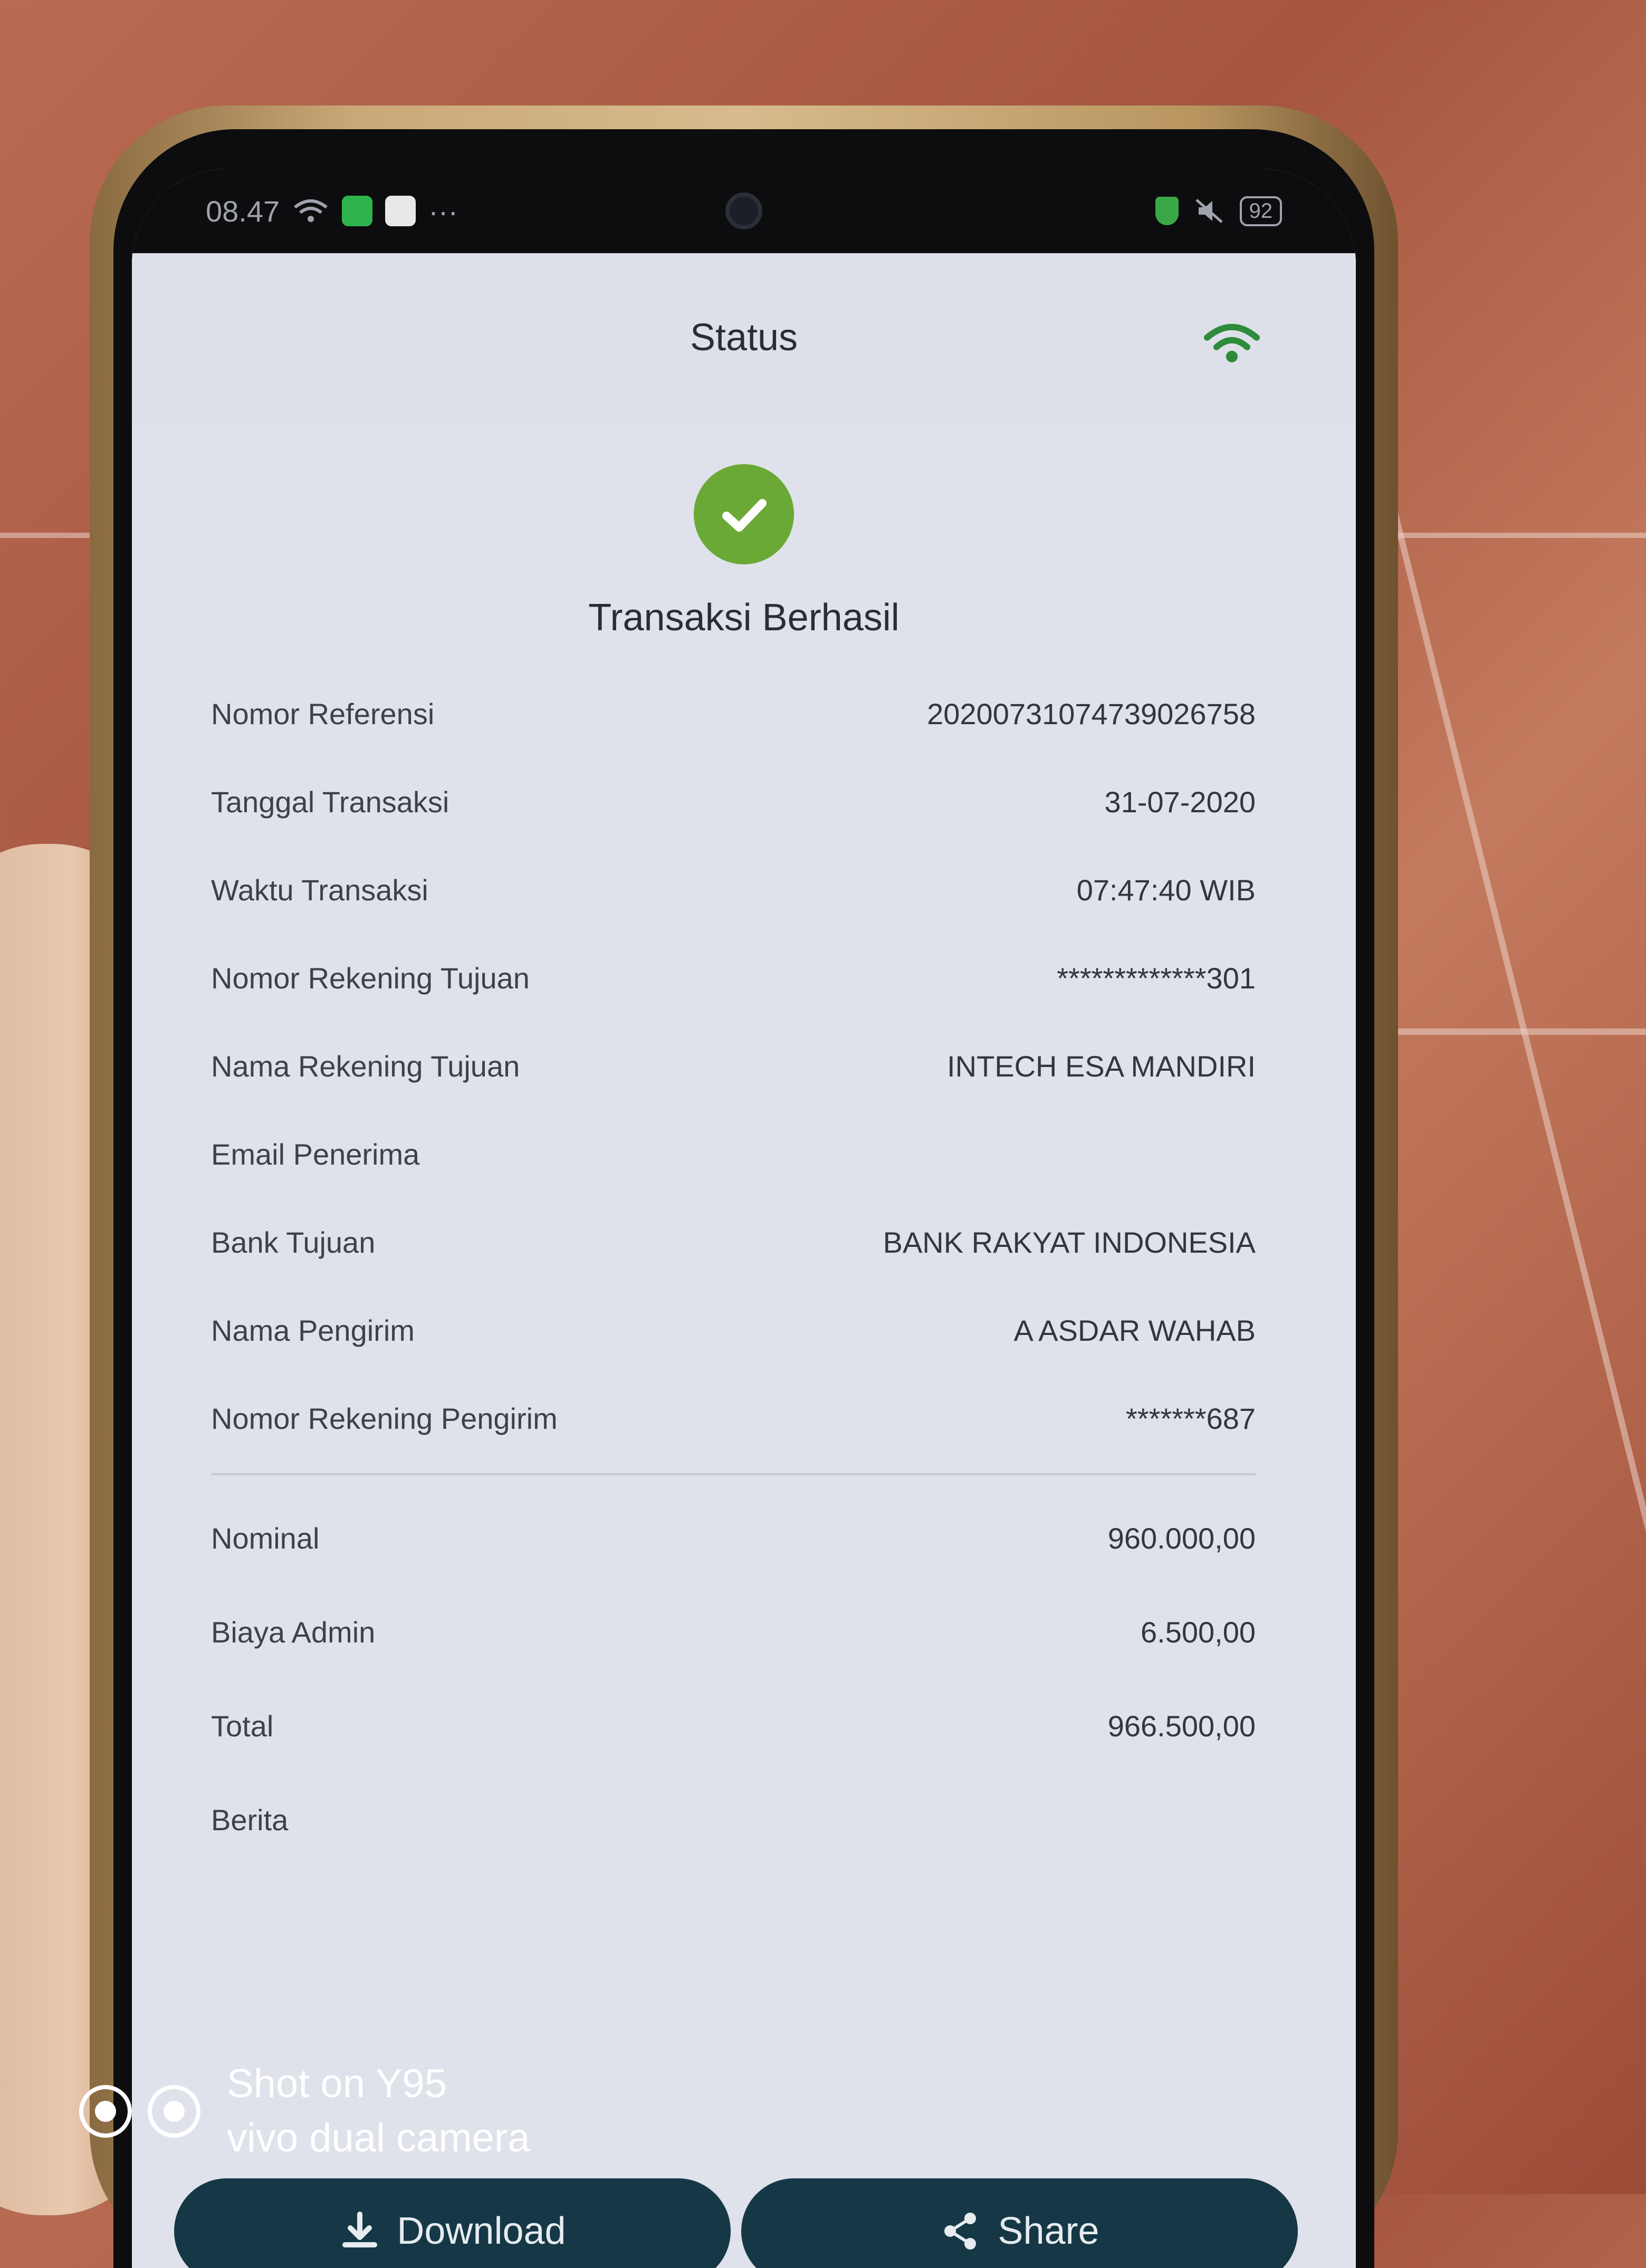  Describe the element at coordinates (243, 211) in the screenshot. I see `status-time: 08.47` at that location.